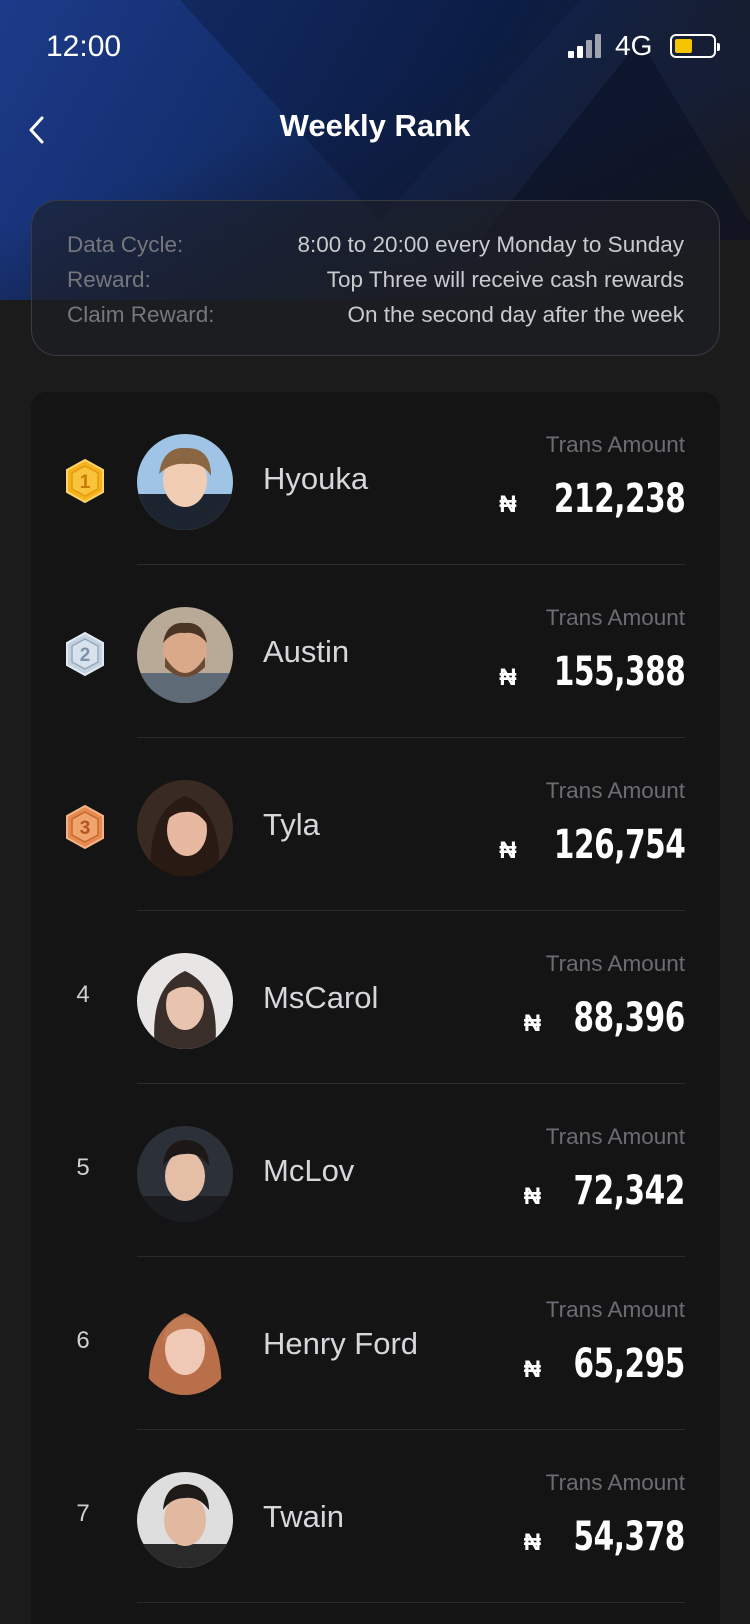  I want to click on ranking-row: 6 Henry Ford Trans Amount ₦ 65,295, so click(375, 1343).